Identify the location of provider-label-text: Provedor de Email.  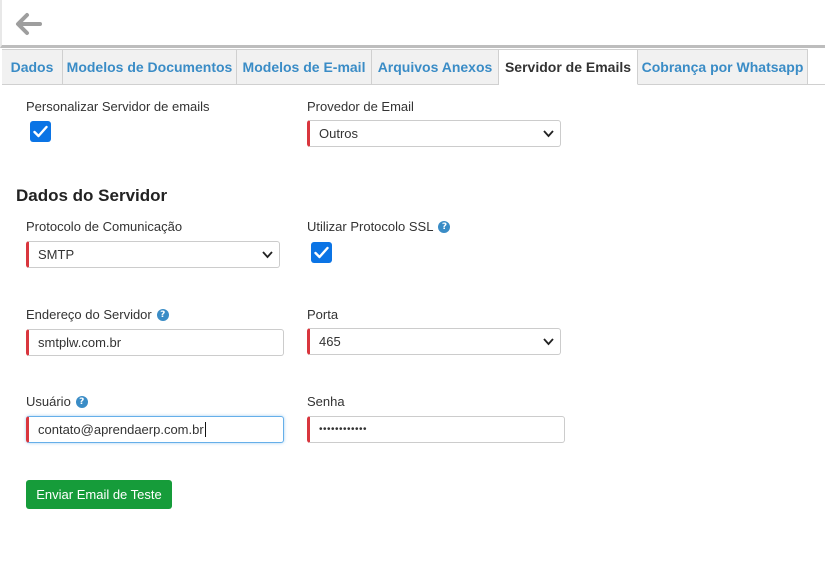
(360, 106).